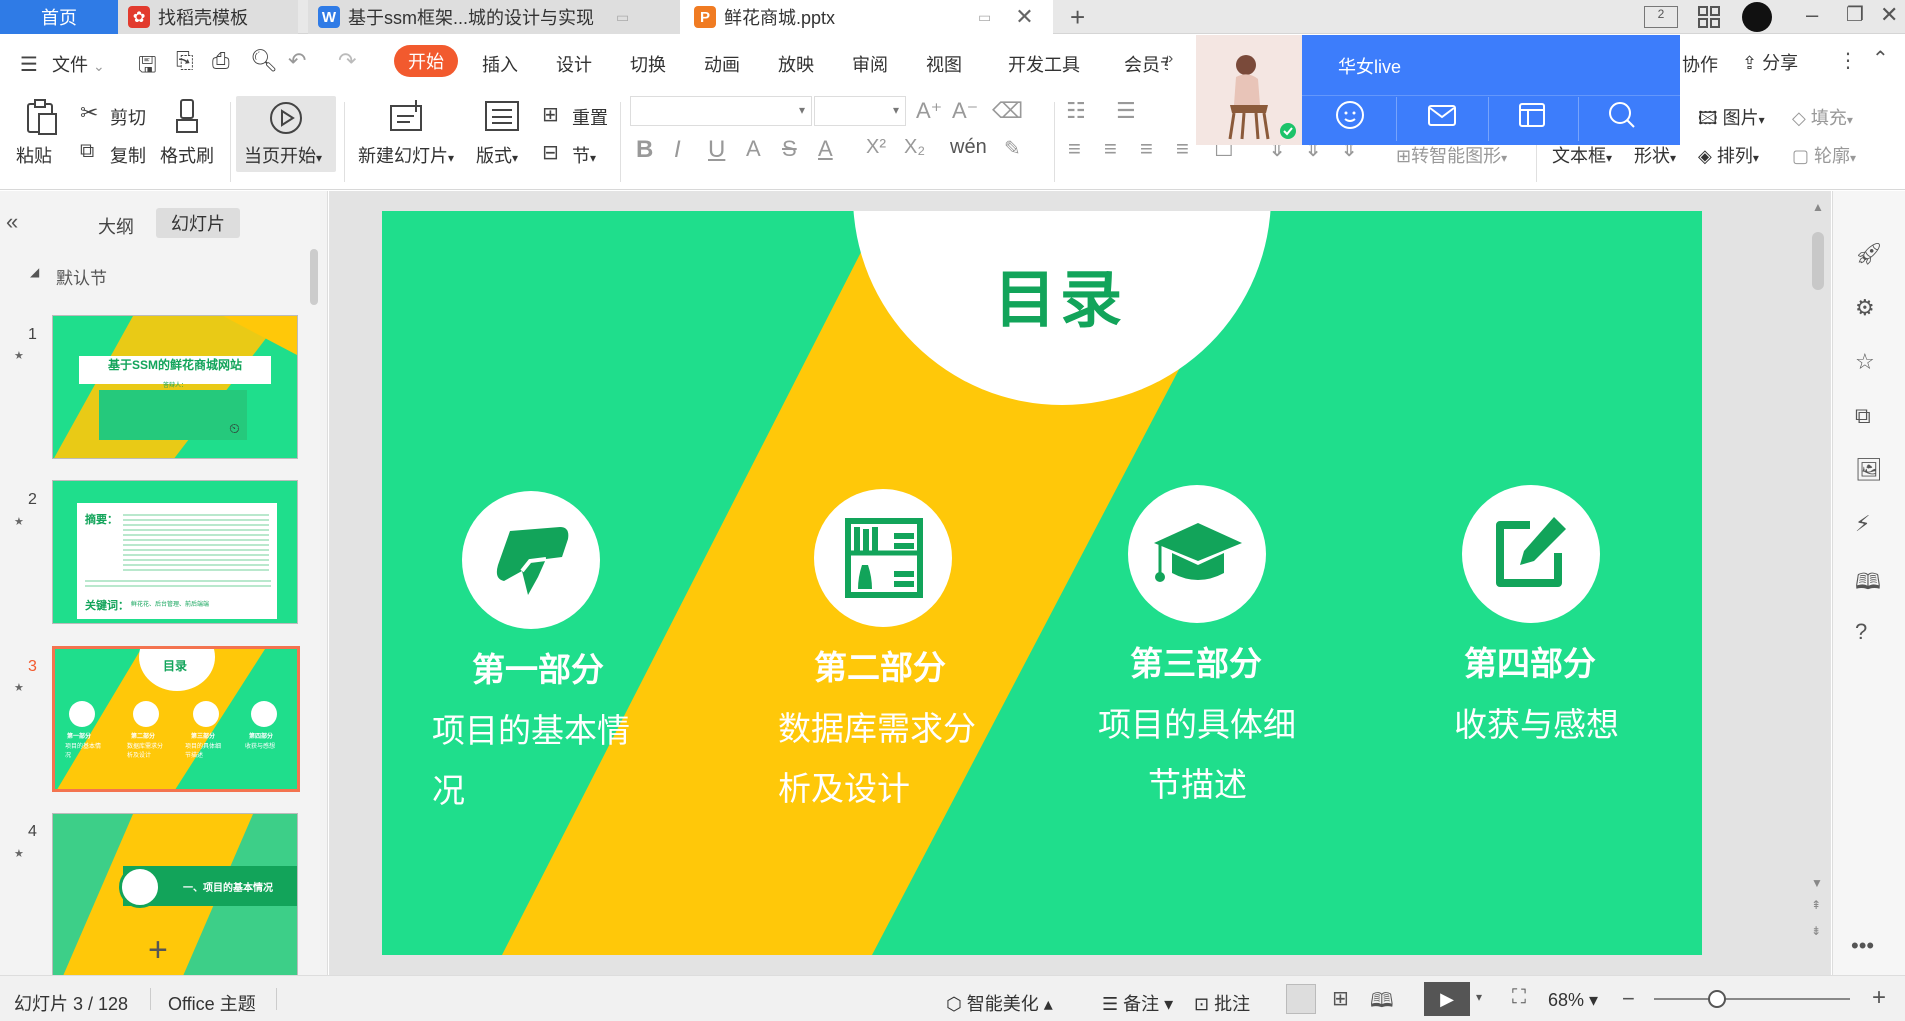 This screenshot has width=1905, height=1021. What do you see at coordinates (502, 116) in the screenshot?
I see `layout-icon` at bounding box center [502, 116].